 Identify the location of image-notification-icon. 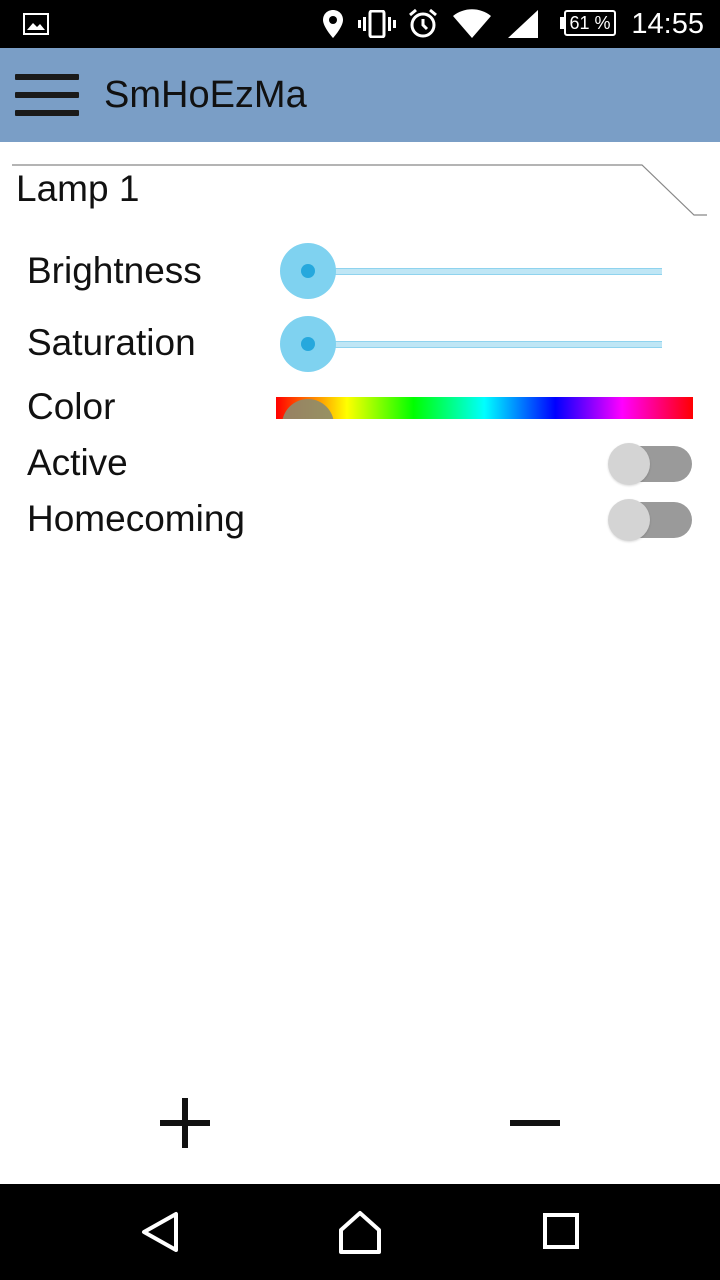
(36, 24).